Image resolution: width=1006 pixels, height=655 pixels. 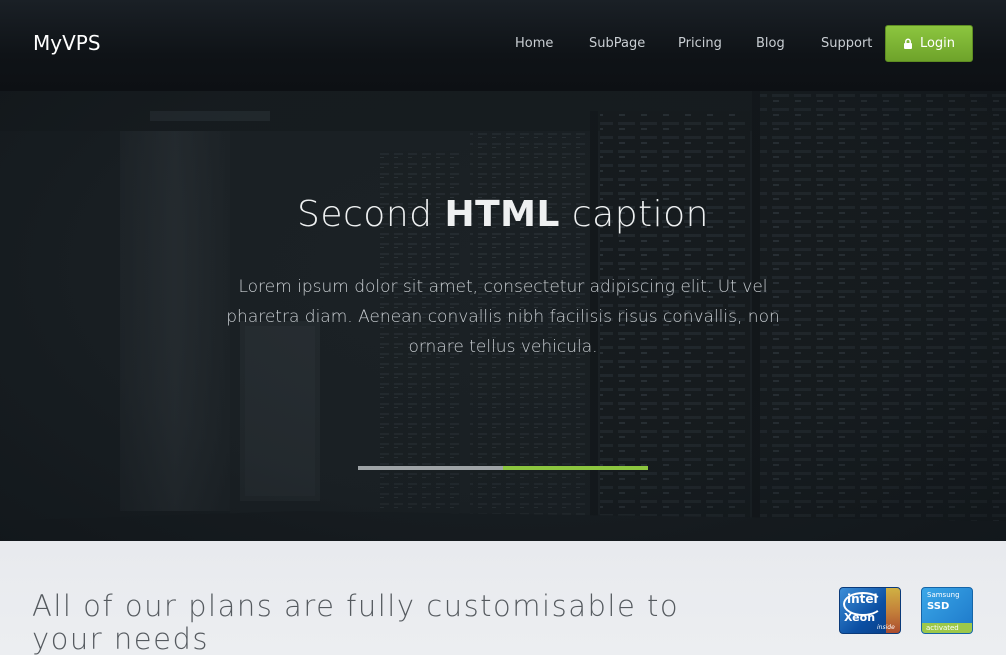 I want to click on caption-title-part-2: caption, so click(x=634, y=214).